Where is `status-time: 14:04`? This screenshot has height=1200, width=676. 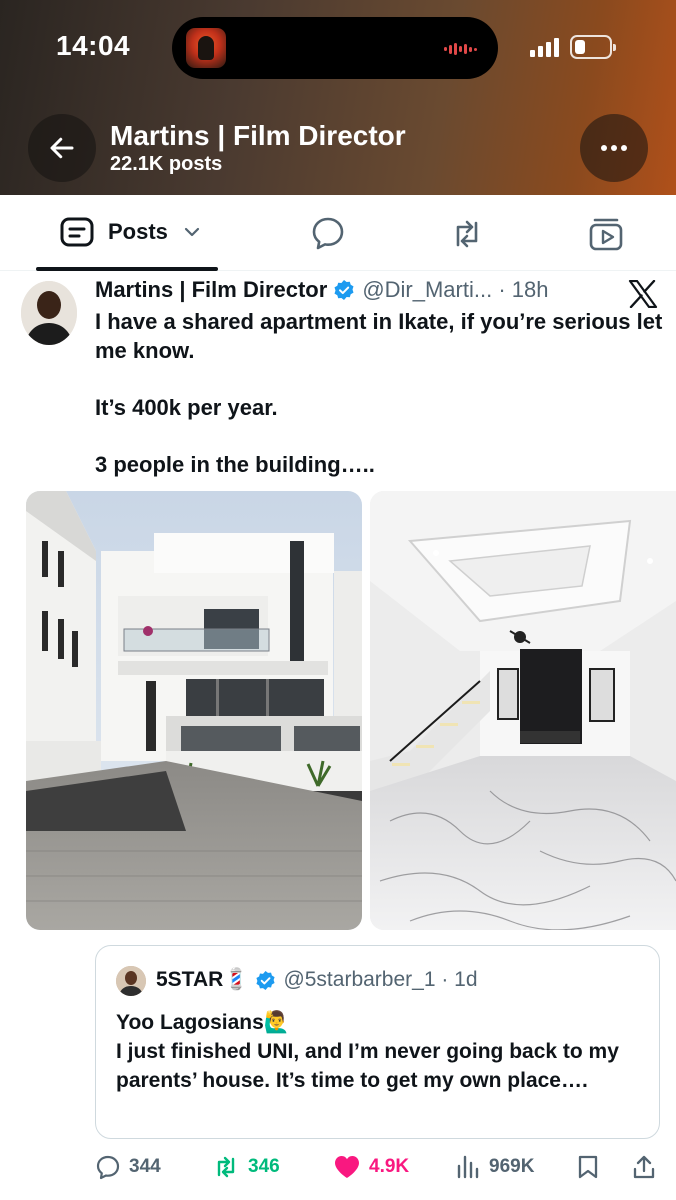 status-time: 14:04 is located at coordinates (93, 45).